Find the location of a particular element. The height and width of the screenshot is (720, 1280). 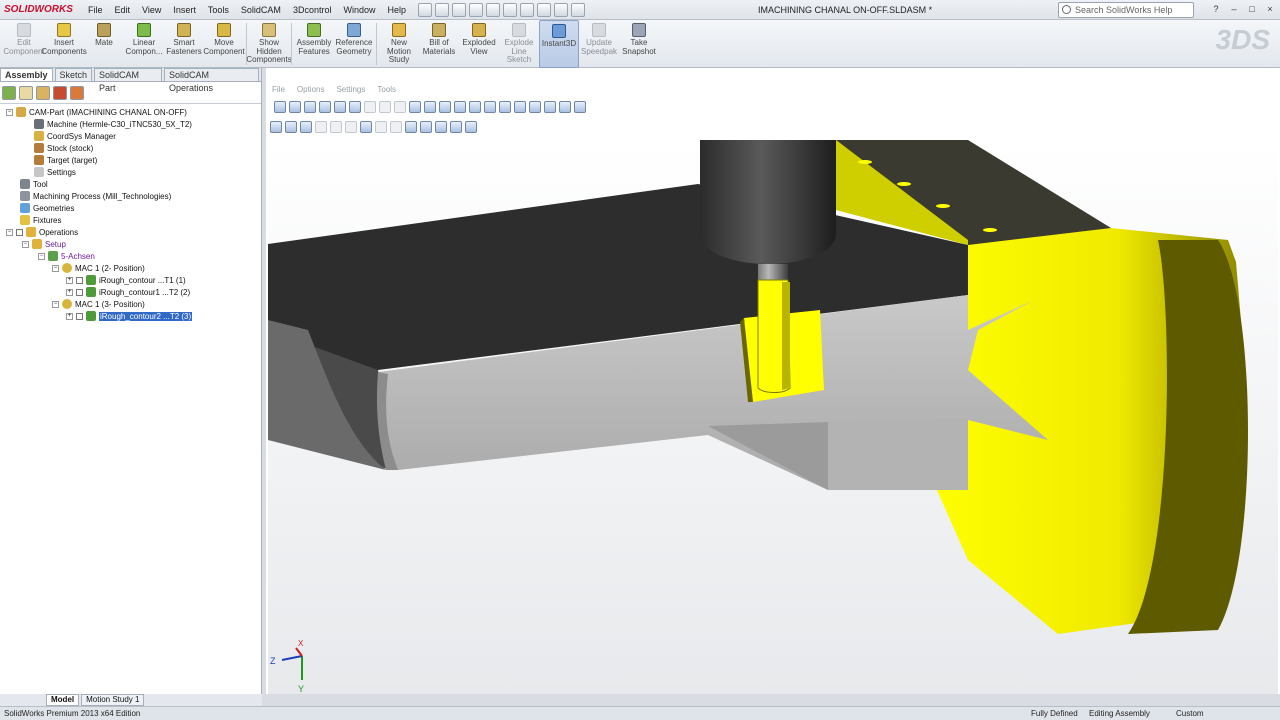

help-icon: ? is located at coordinates (1216, 9).